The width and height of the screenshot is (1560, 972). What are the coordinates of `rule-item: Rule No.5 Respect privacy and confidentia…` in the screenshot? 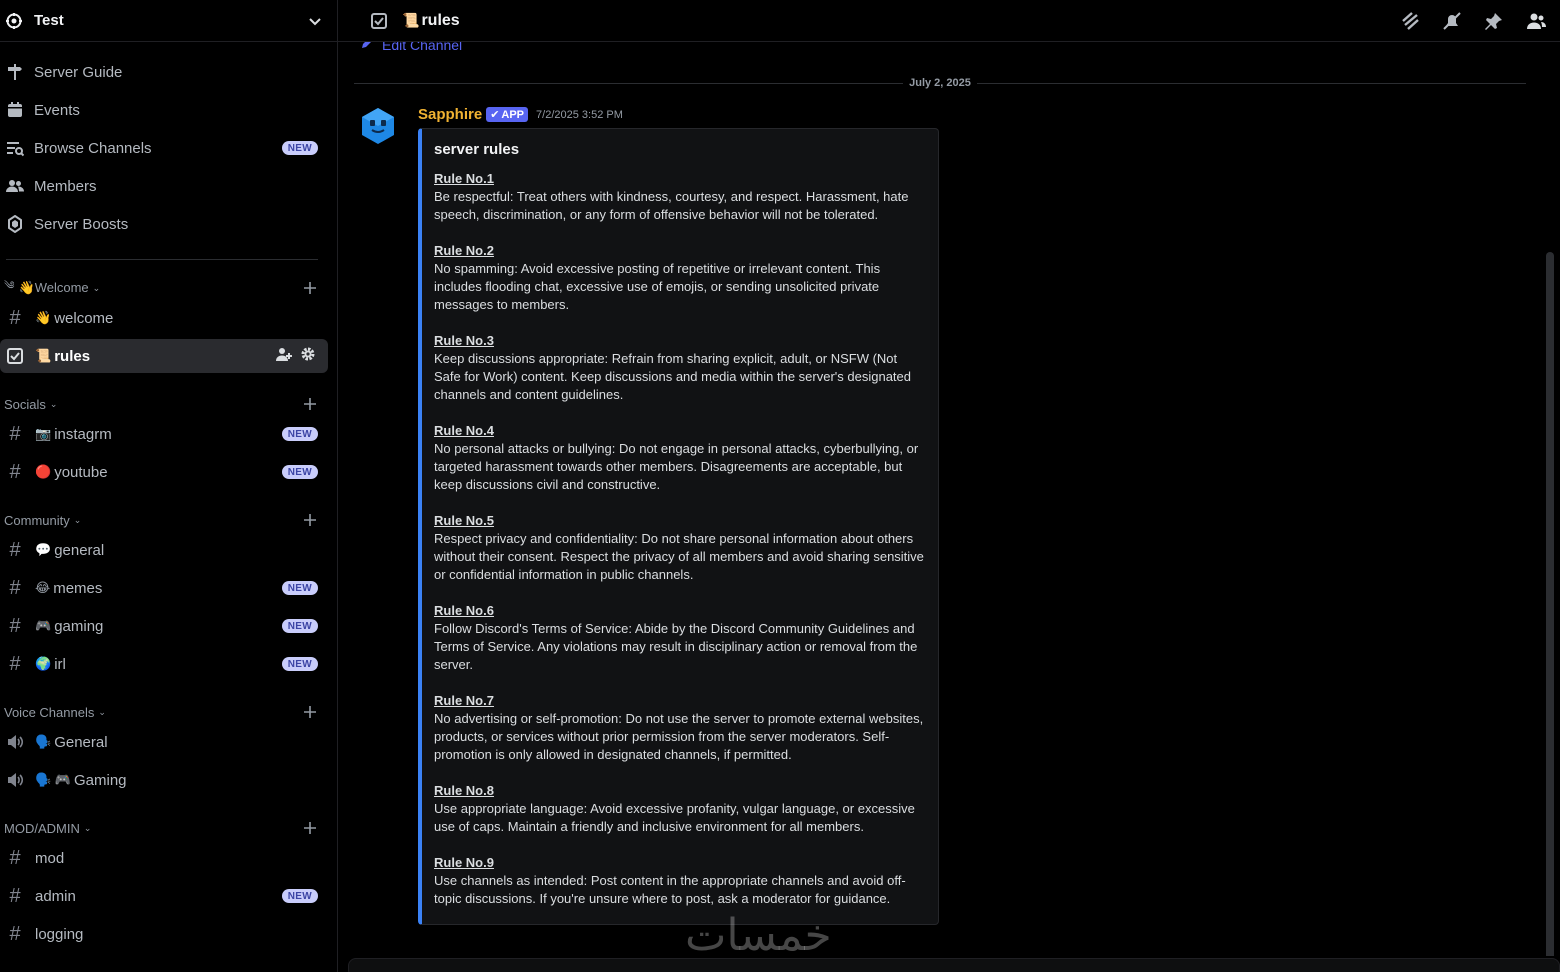 It's located at (679, 548).